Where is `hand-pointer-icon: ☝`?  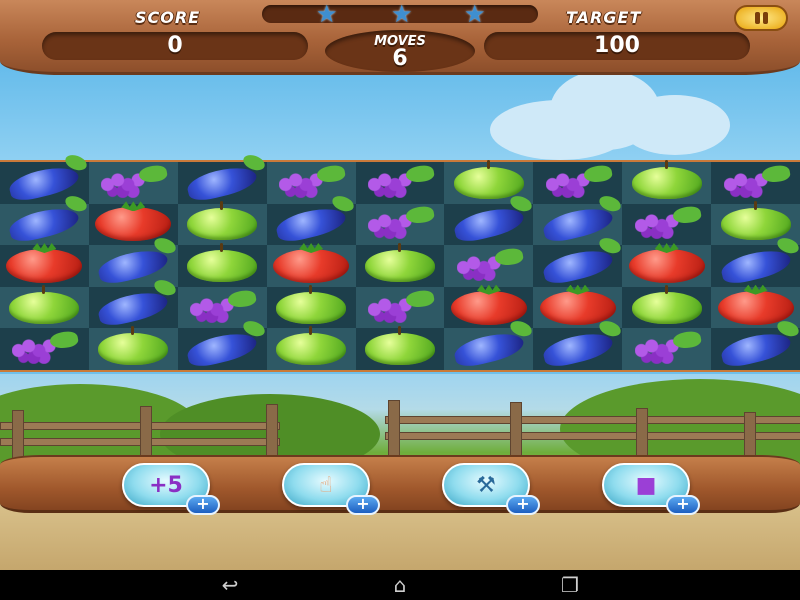
hand-pointer-icon: ☝ is located at coordinates (326, 485).